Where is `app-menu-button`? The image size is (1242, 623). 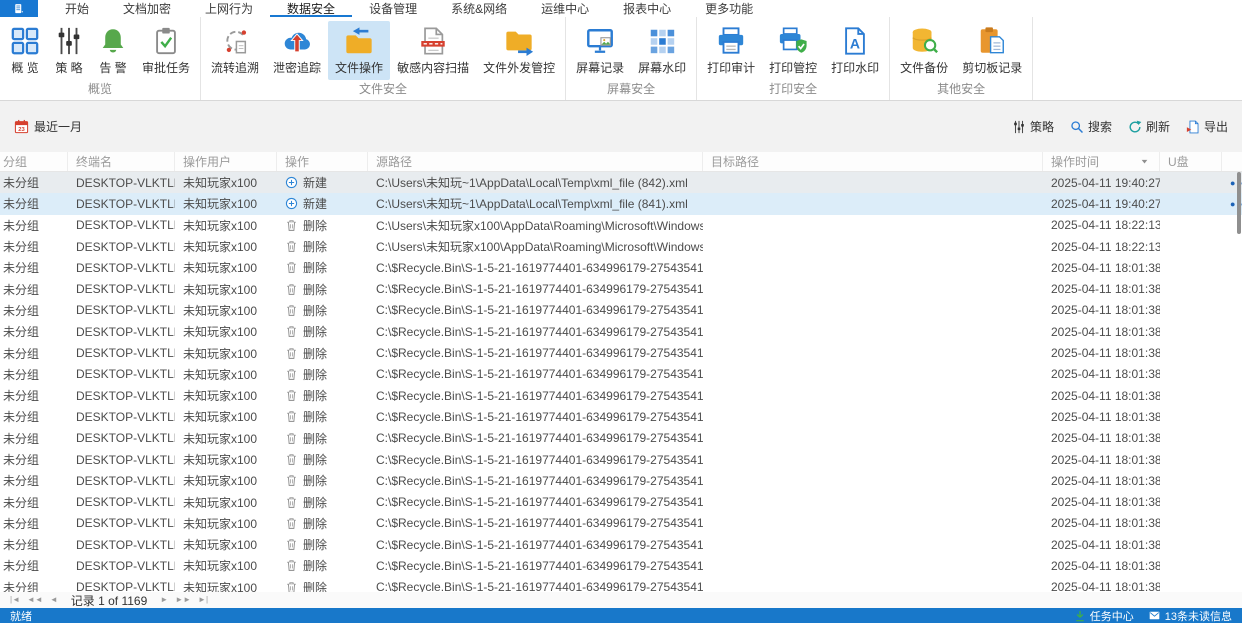
app-menu-button is located at coordinates (19, 8).